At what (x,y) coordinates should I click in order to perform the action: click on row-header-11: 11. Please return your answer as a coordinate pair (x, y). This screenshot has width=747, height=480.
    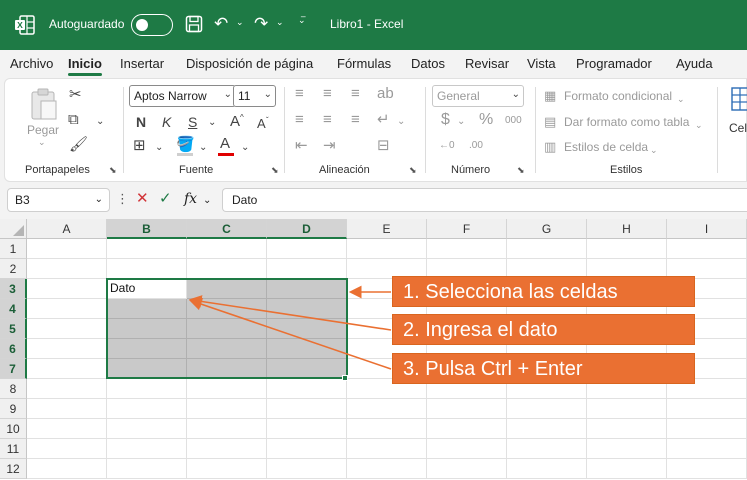
    Looking at the image, I should click on (13, 449).